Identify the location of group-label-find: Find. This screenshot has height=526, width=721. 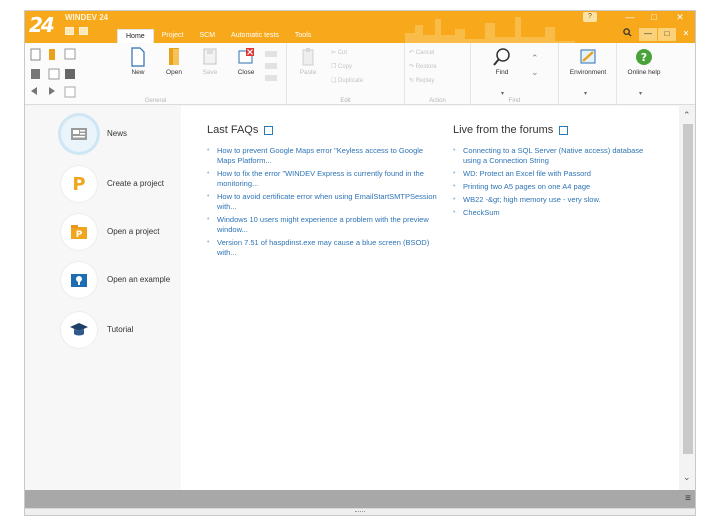
(514, 101).